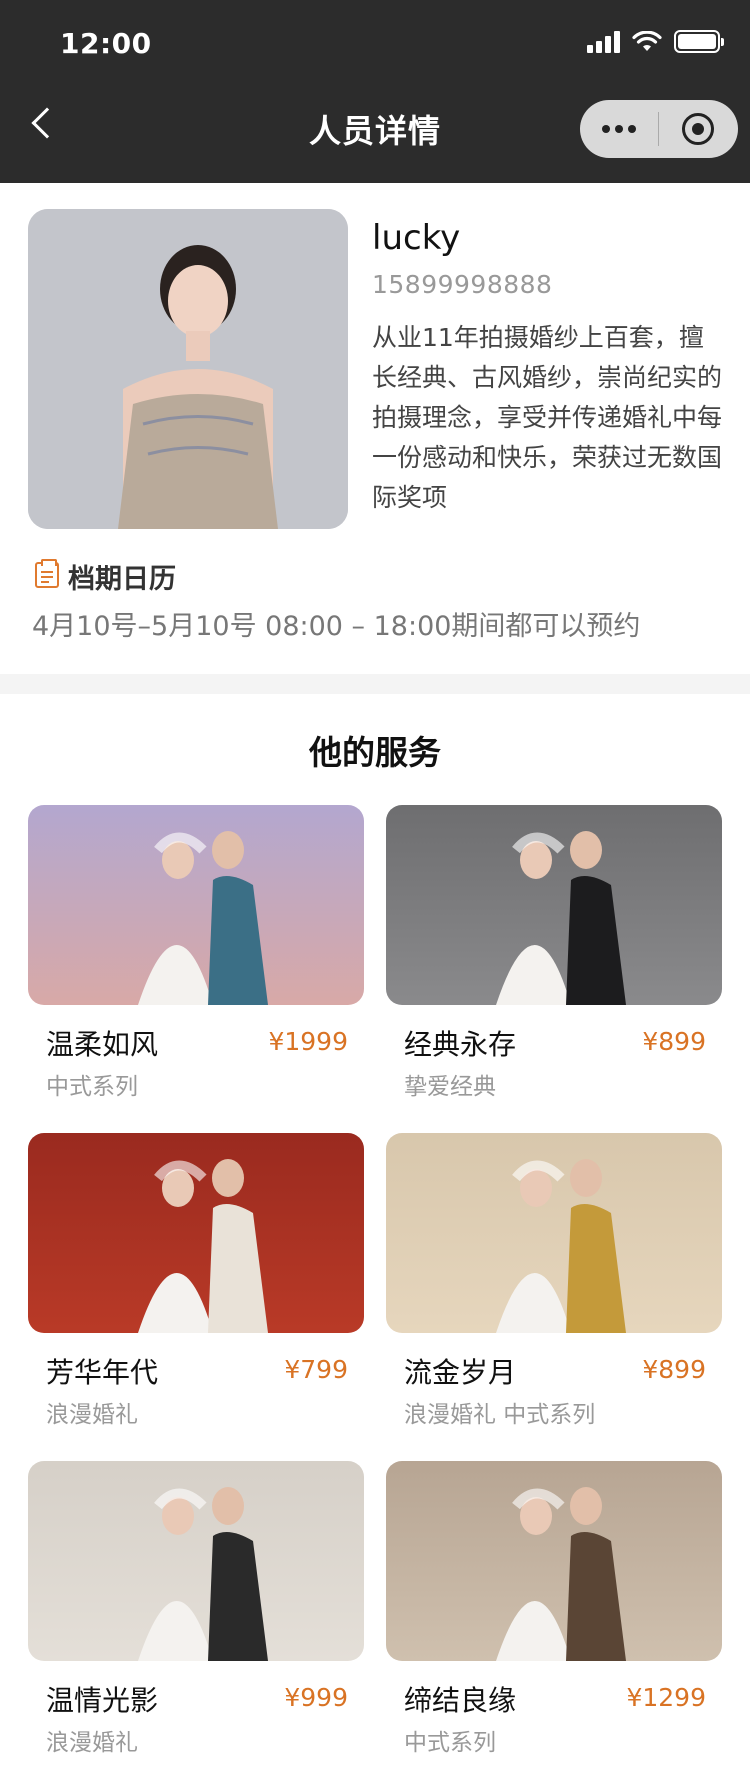 Image resolution: width=750 pixels, height=1784 pixels. Describe the element at coordinates (666, 1697) in the screenshot. I see `service-price: ¥1299` at that location.